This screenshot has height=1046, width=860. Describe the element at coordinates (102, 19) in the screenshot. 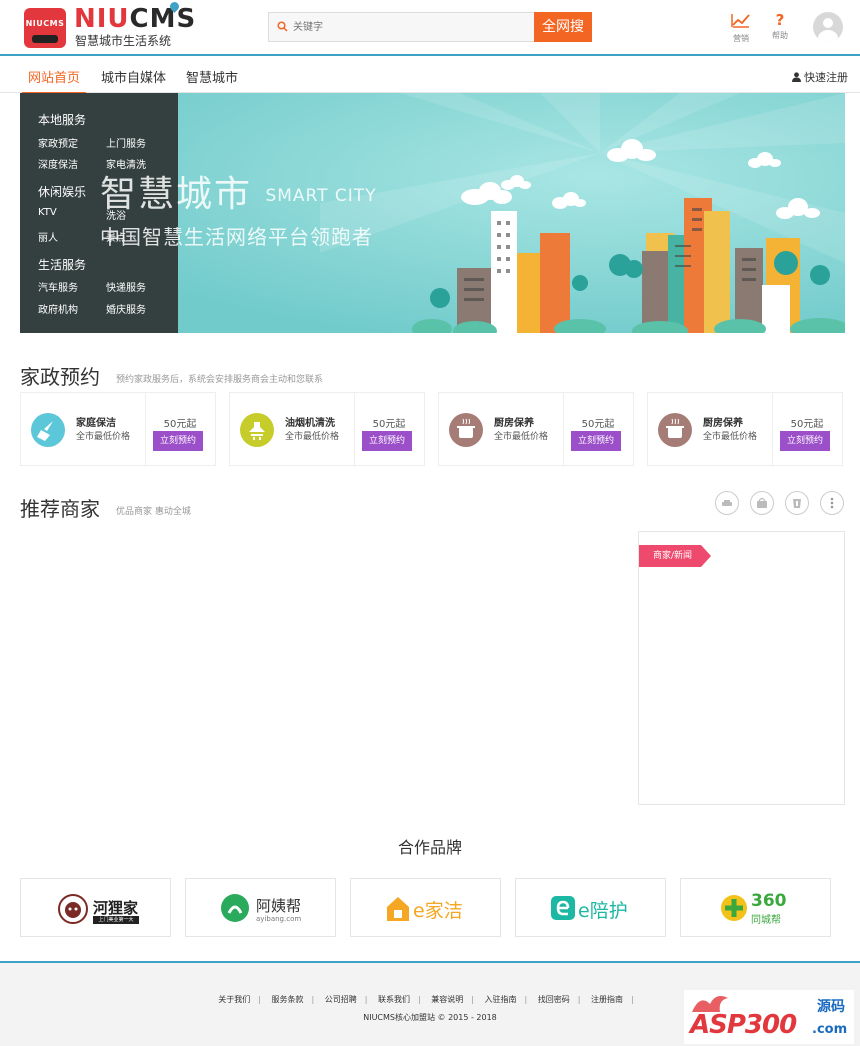

I see `logo-wordmark-niu: NIU` at that location.